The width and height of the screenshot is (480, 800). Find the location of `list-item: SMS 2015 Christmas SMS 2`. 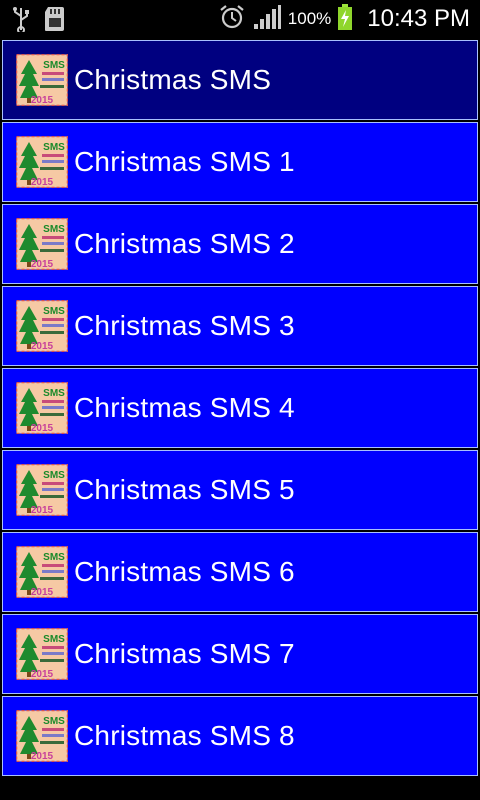

list-item: SMS 2015 Christmas SMS 2 is located at coordinates (240, 244).